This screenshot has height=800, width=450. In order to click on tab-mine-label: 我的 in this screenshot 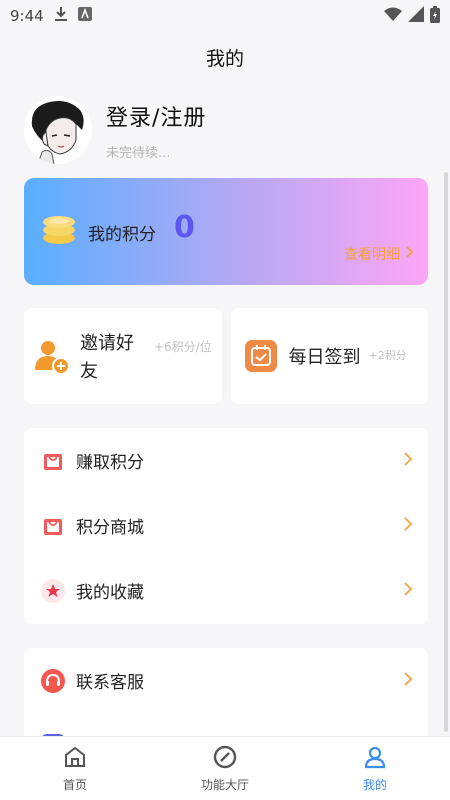, I will do `click(374, 784)`.